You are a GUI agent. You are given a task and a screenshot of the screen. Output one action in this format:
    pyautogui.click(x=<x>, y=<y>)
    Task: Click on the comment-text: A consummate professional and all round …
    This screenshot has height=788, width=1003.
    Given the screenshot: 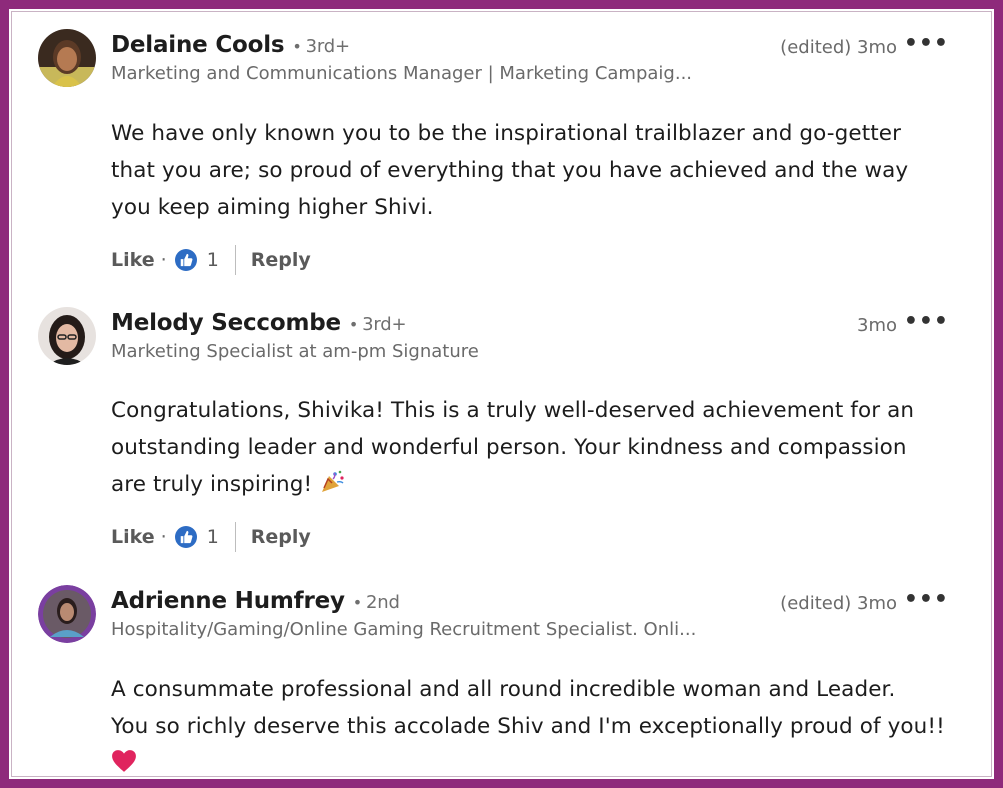 What is the action you would take?
    pyautogui.click(x=541, y=725)
    